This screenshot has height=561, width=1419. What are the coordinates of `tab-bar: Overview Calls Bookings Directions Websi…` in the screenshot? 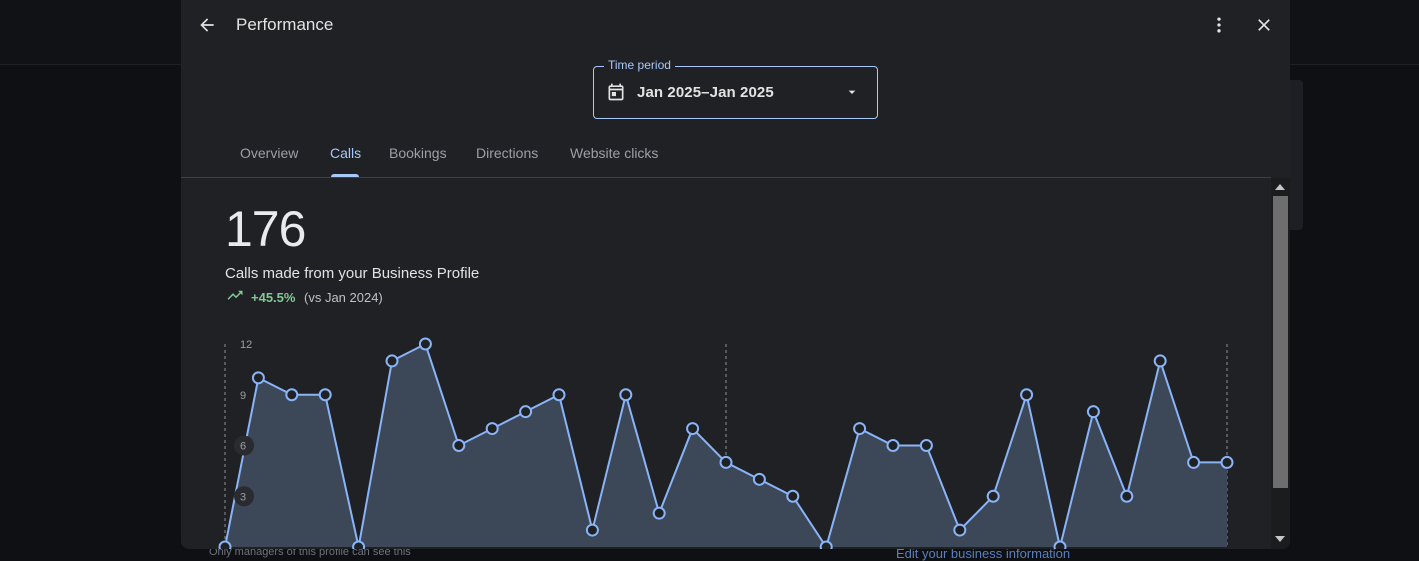 It's located at (726, 156).